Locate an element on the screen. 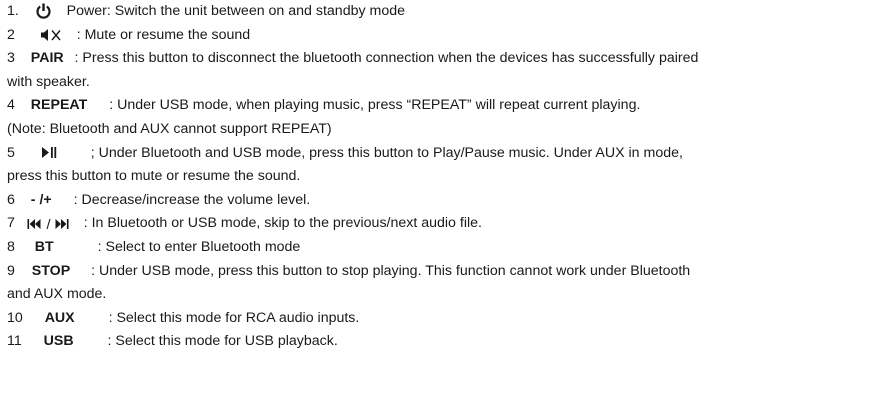 The height and width of the screenshot is (411, 871). list-item-mute: 2 : Mute or resume the sound is located at coordinates (438, 36).